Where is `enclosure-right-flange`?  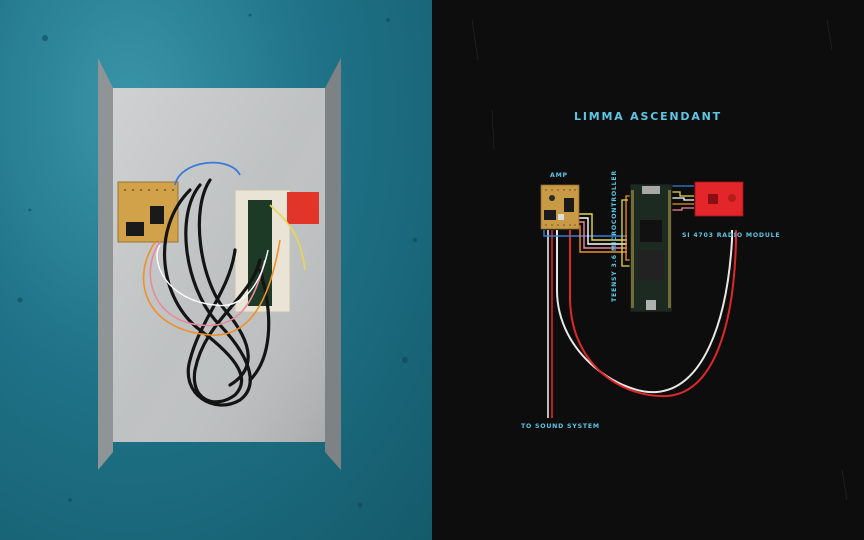 enclosure-right-flange is located at coordinates (333, 264).